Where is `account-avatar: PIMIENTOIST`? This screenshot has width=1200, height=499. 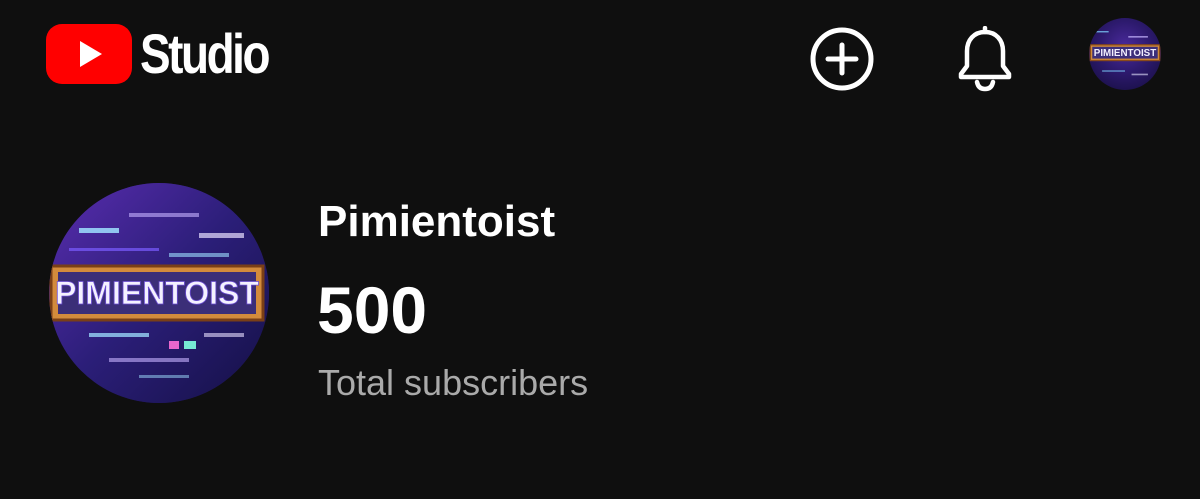
account-avatar: PIMIENTOIST is located at coordinates (1125, 54).